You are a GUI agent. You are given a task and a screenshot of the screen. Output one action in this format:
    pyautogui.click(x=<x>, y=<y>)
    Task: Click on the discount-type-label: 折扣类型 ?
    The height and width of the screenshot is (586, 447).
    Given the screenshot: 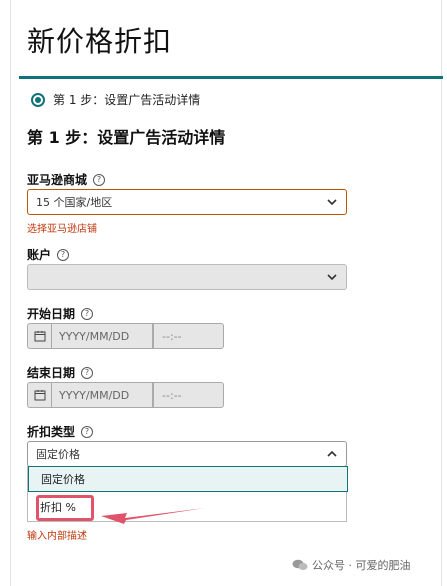 What is the action you would take?
    pyautogui.click(x=60, y=431)
    